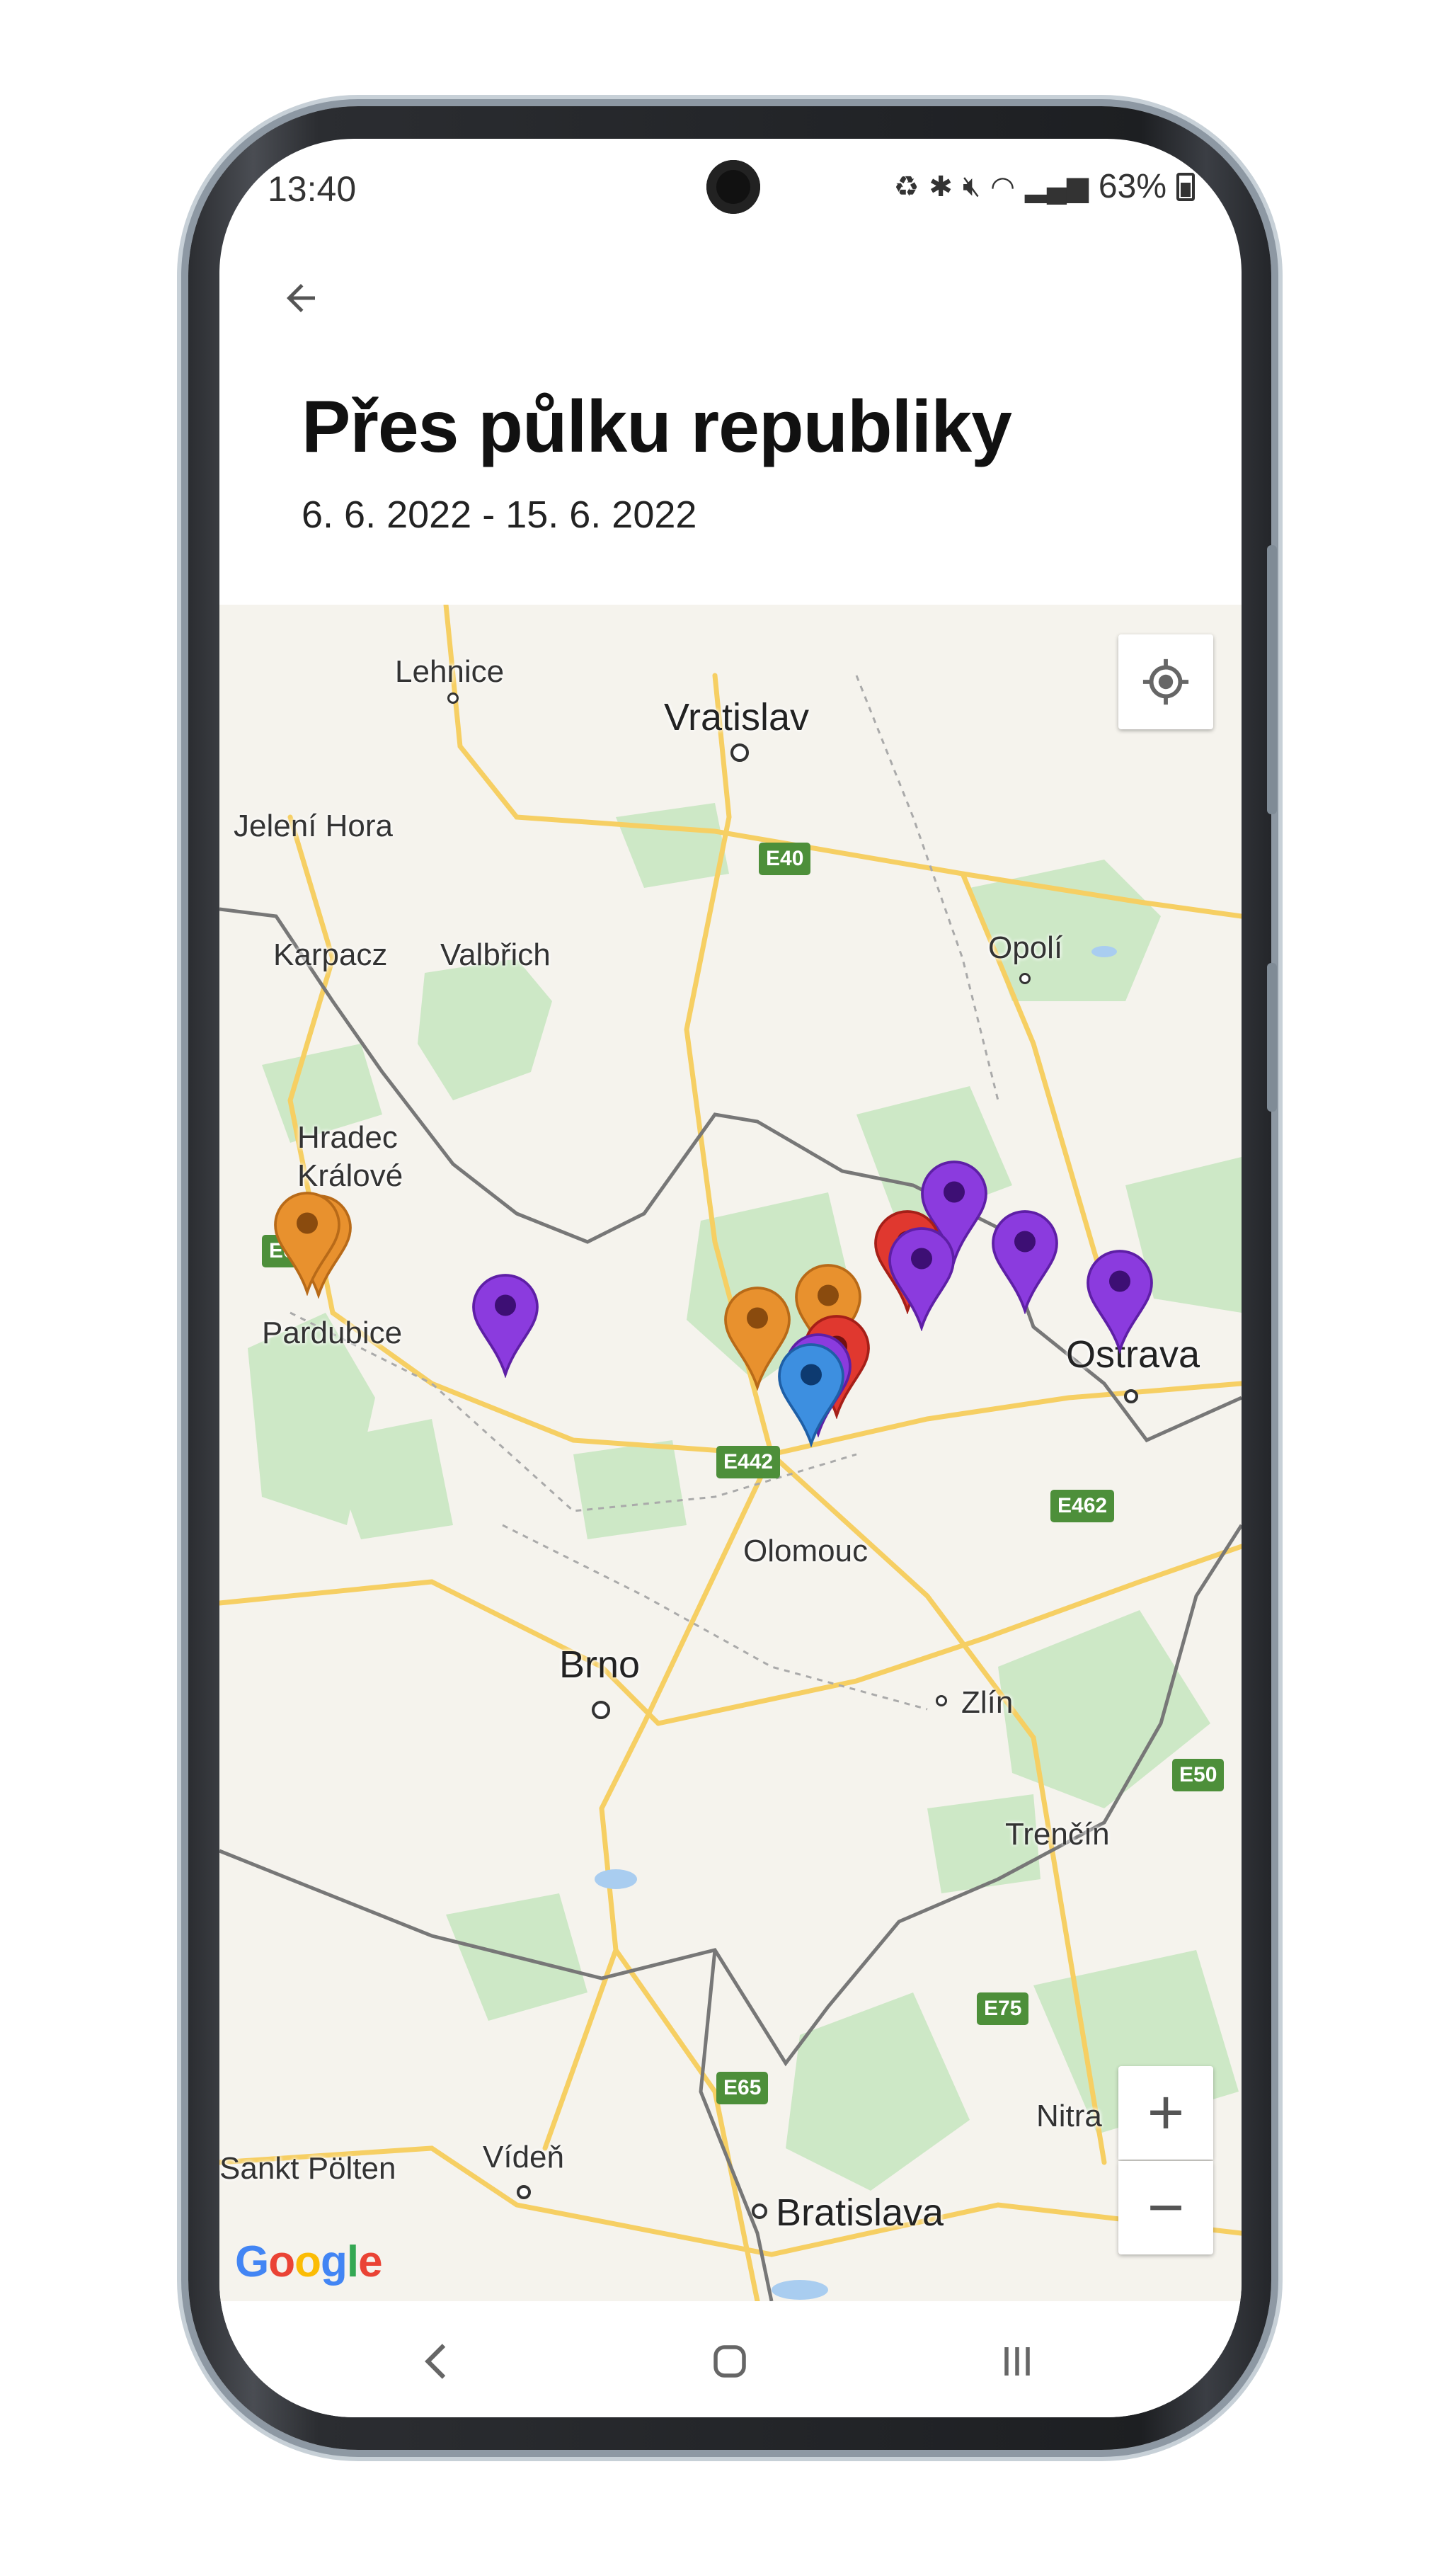 The height and width of the screenshot is (2549, 1456). I want to click on google-logo: Google, so click(309, 2261).